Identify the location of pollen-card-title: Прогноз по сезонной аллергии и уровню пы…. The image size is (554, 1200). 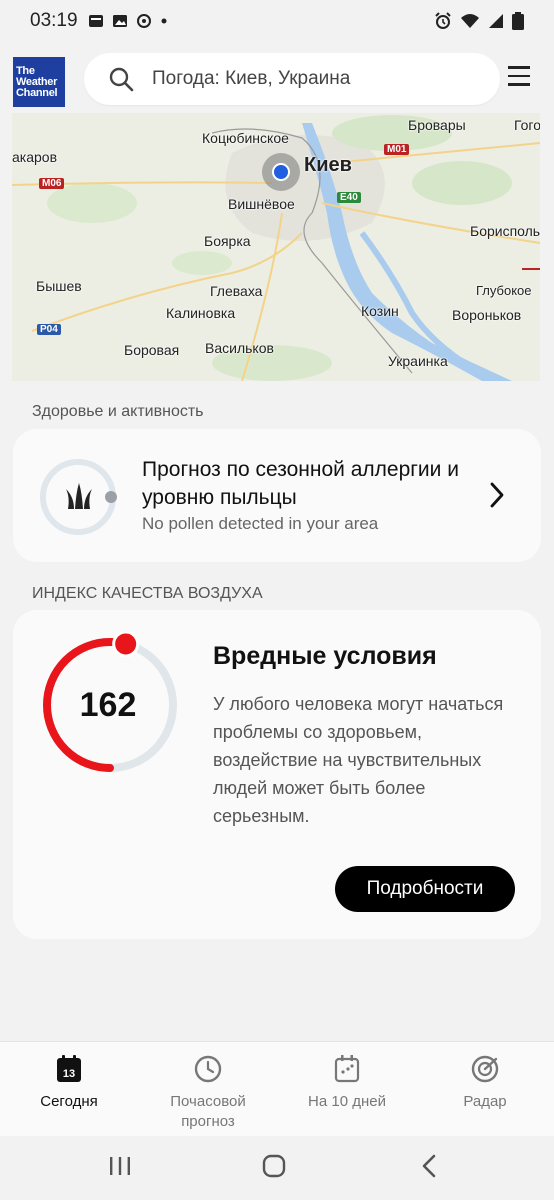
(300, 483).